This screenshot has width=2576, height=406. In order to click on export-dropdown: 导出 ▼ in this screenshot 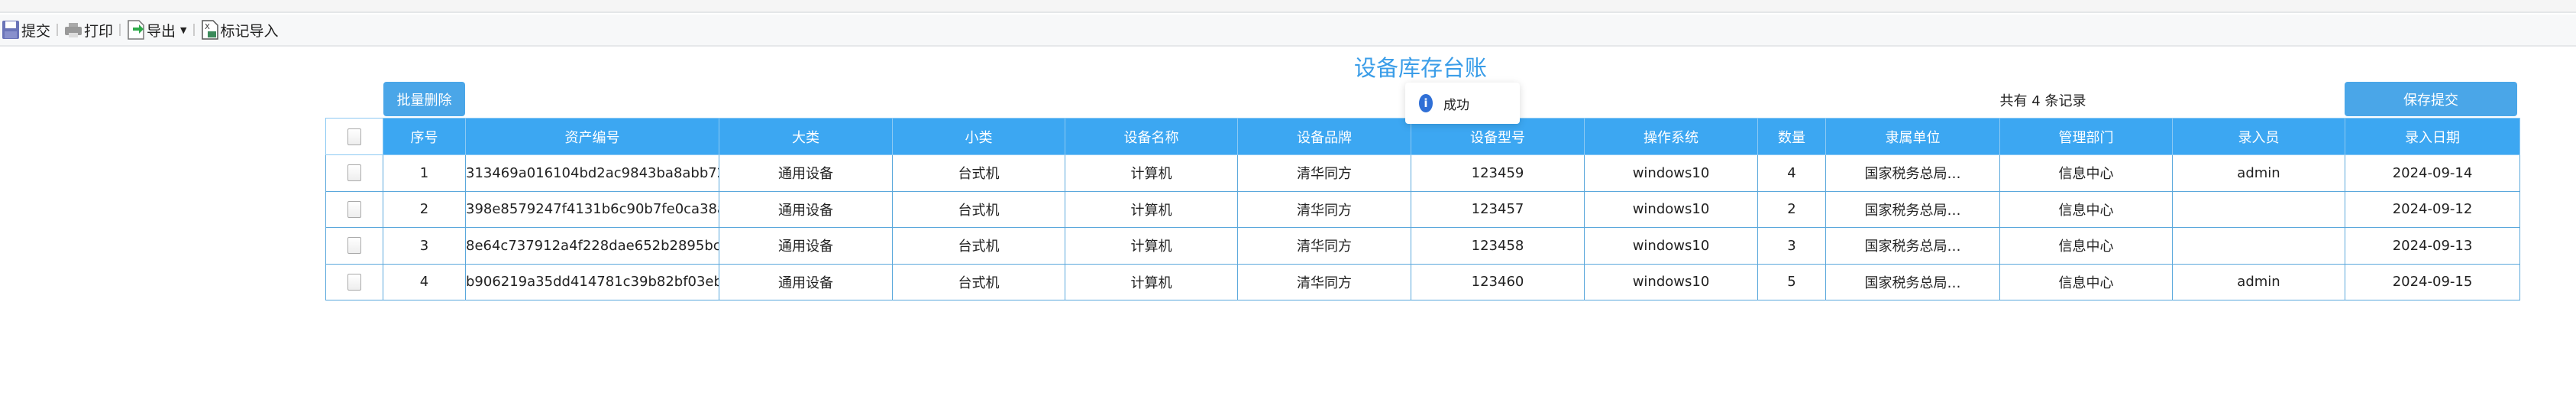, I will do `click(157, 30)`.